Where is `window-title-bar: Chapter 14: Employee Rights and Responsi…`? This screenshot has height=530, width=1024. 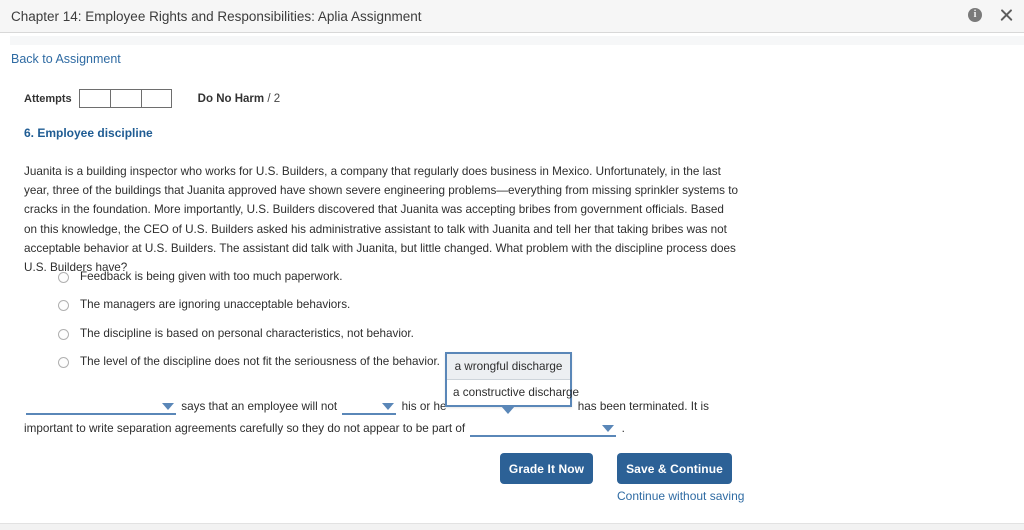 window-title-bar: Chapter 14: Employee Rights and Responsi… is located at coordinates (512, 16).